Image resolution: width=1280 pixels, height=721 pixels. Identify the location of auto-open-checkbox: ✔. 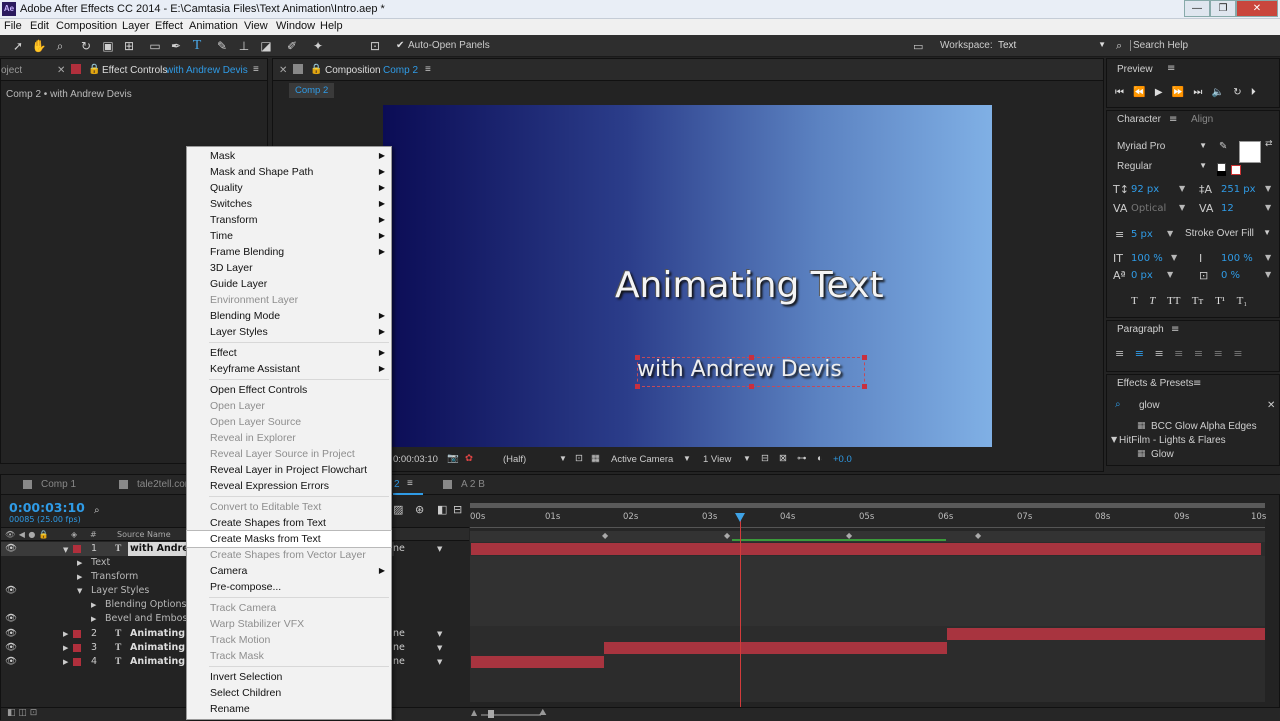
(400, 45).